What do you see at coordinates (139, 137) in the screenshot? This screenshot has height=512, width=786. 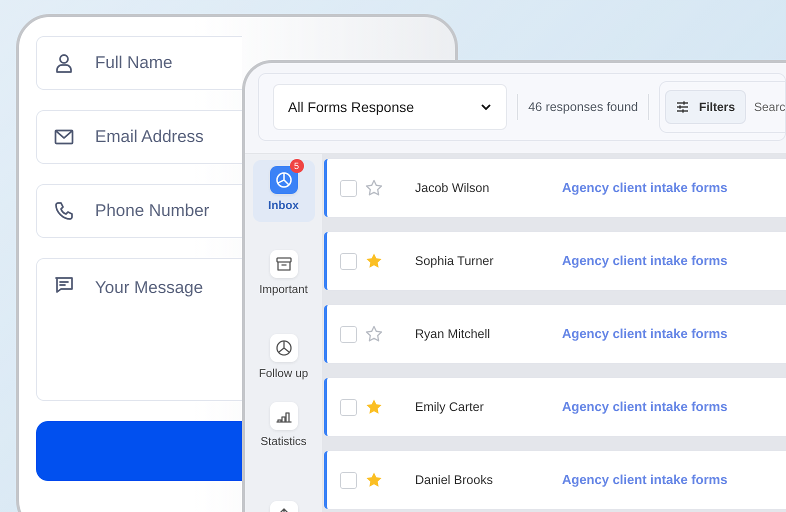 I see `input-field: Email Address` at bounding box center [139, 137].